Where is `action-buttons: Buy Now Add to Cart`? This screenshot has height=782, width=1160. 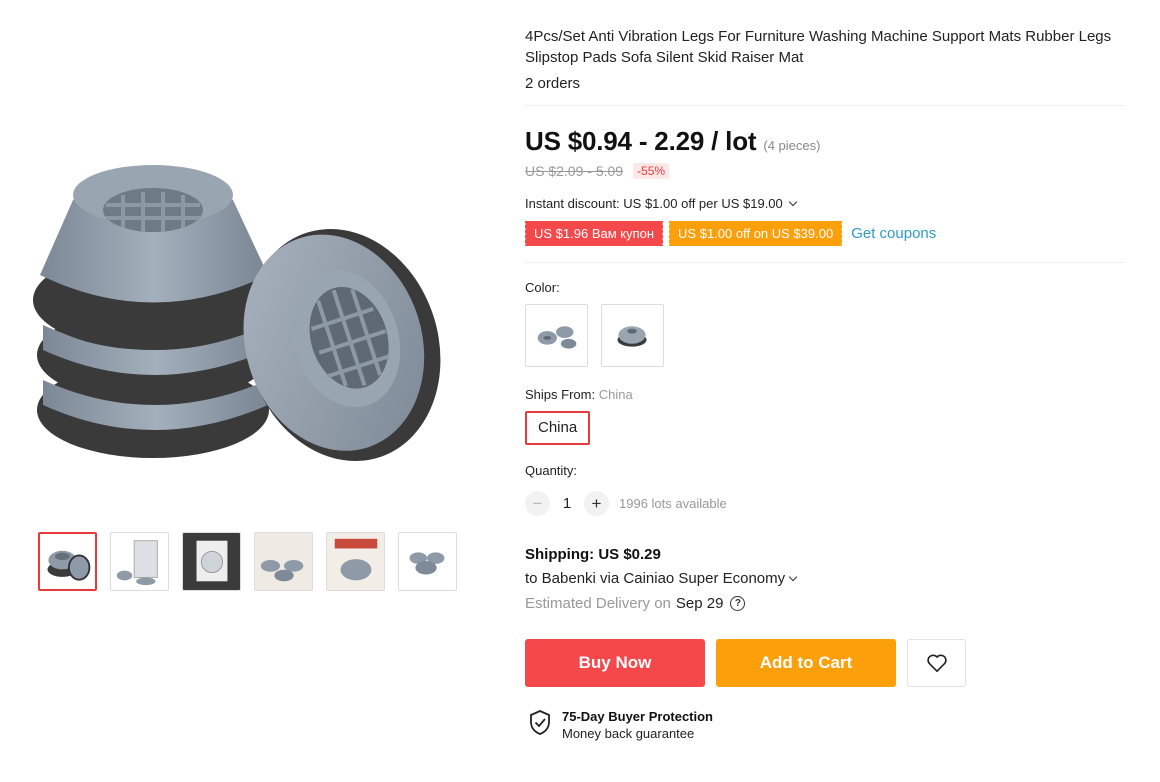
action-buttons: Buy Now Add to Cart is located at coordinates (825, 663).